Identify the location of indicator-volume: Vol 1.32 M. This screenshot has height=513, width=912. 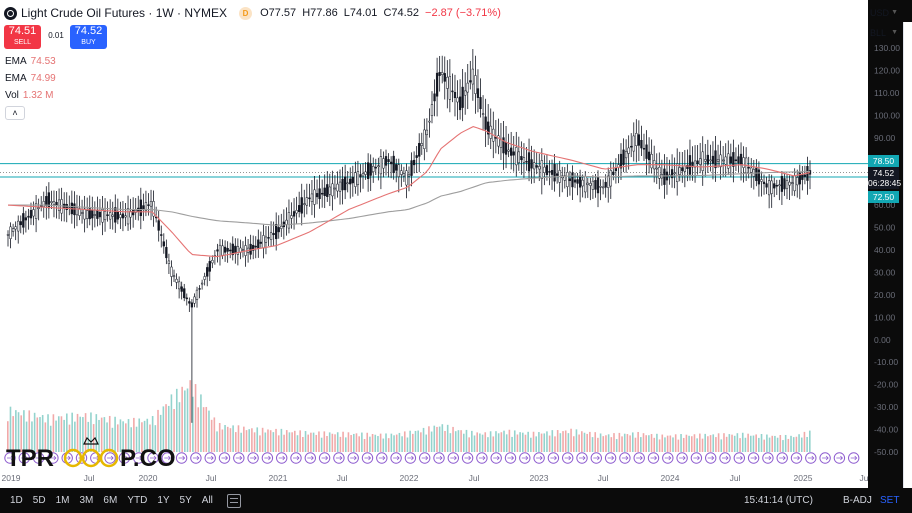
(29, 95).